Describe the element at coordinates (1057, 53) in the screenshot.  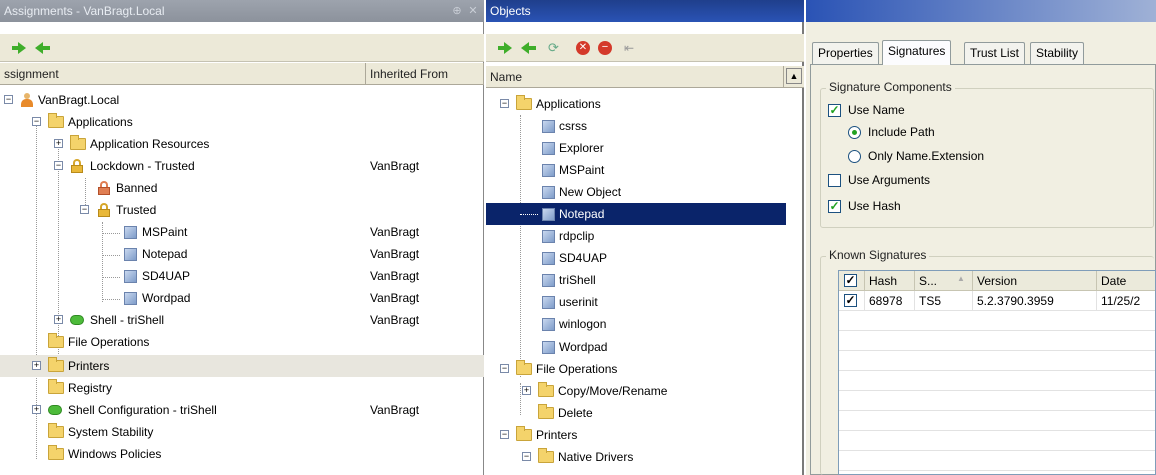
I see `tab-stability: Stability` at that location.